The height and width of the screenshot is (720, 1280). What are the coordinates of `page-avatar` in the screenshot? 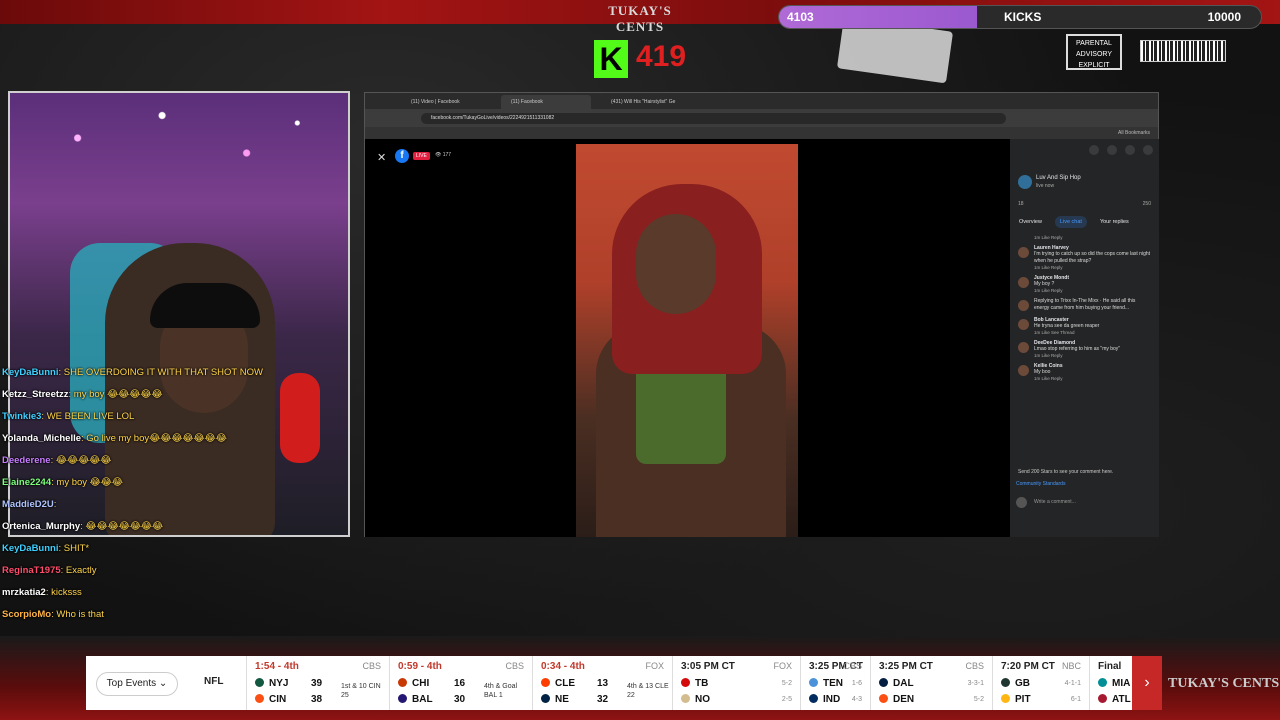 It's located at (1025, 182).